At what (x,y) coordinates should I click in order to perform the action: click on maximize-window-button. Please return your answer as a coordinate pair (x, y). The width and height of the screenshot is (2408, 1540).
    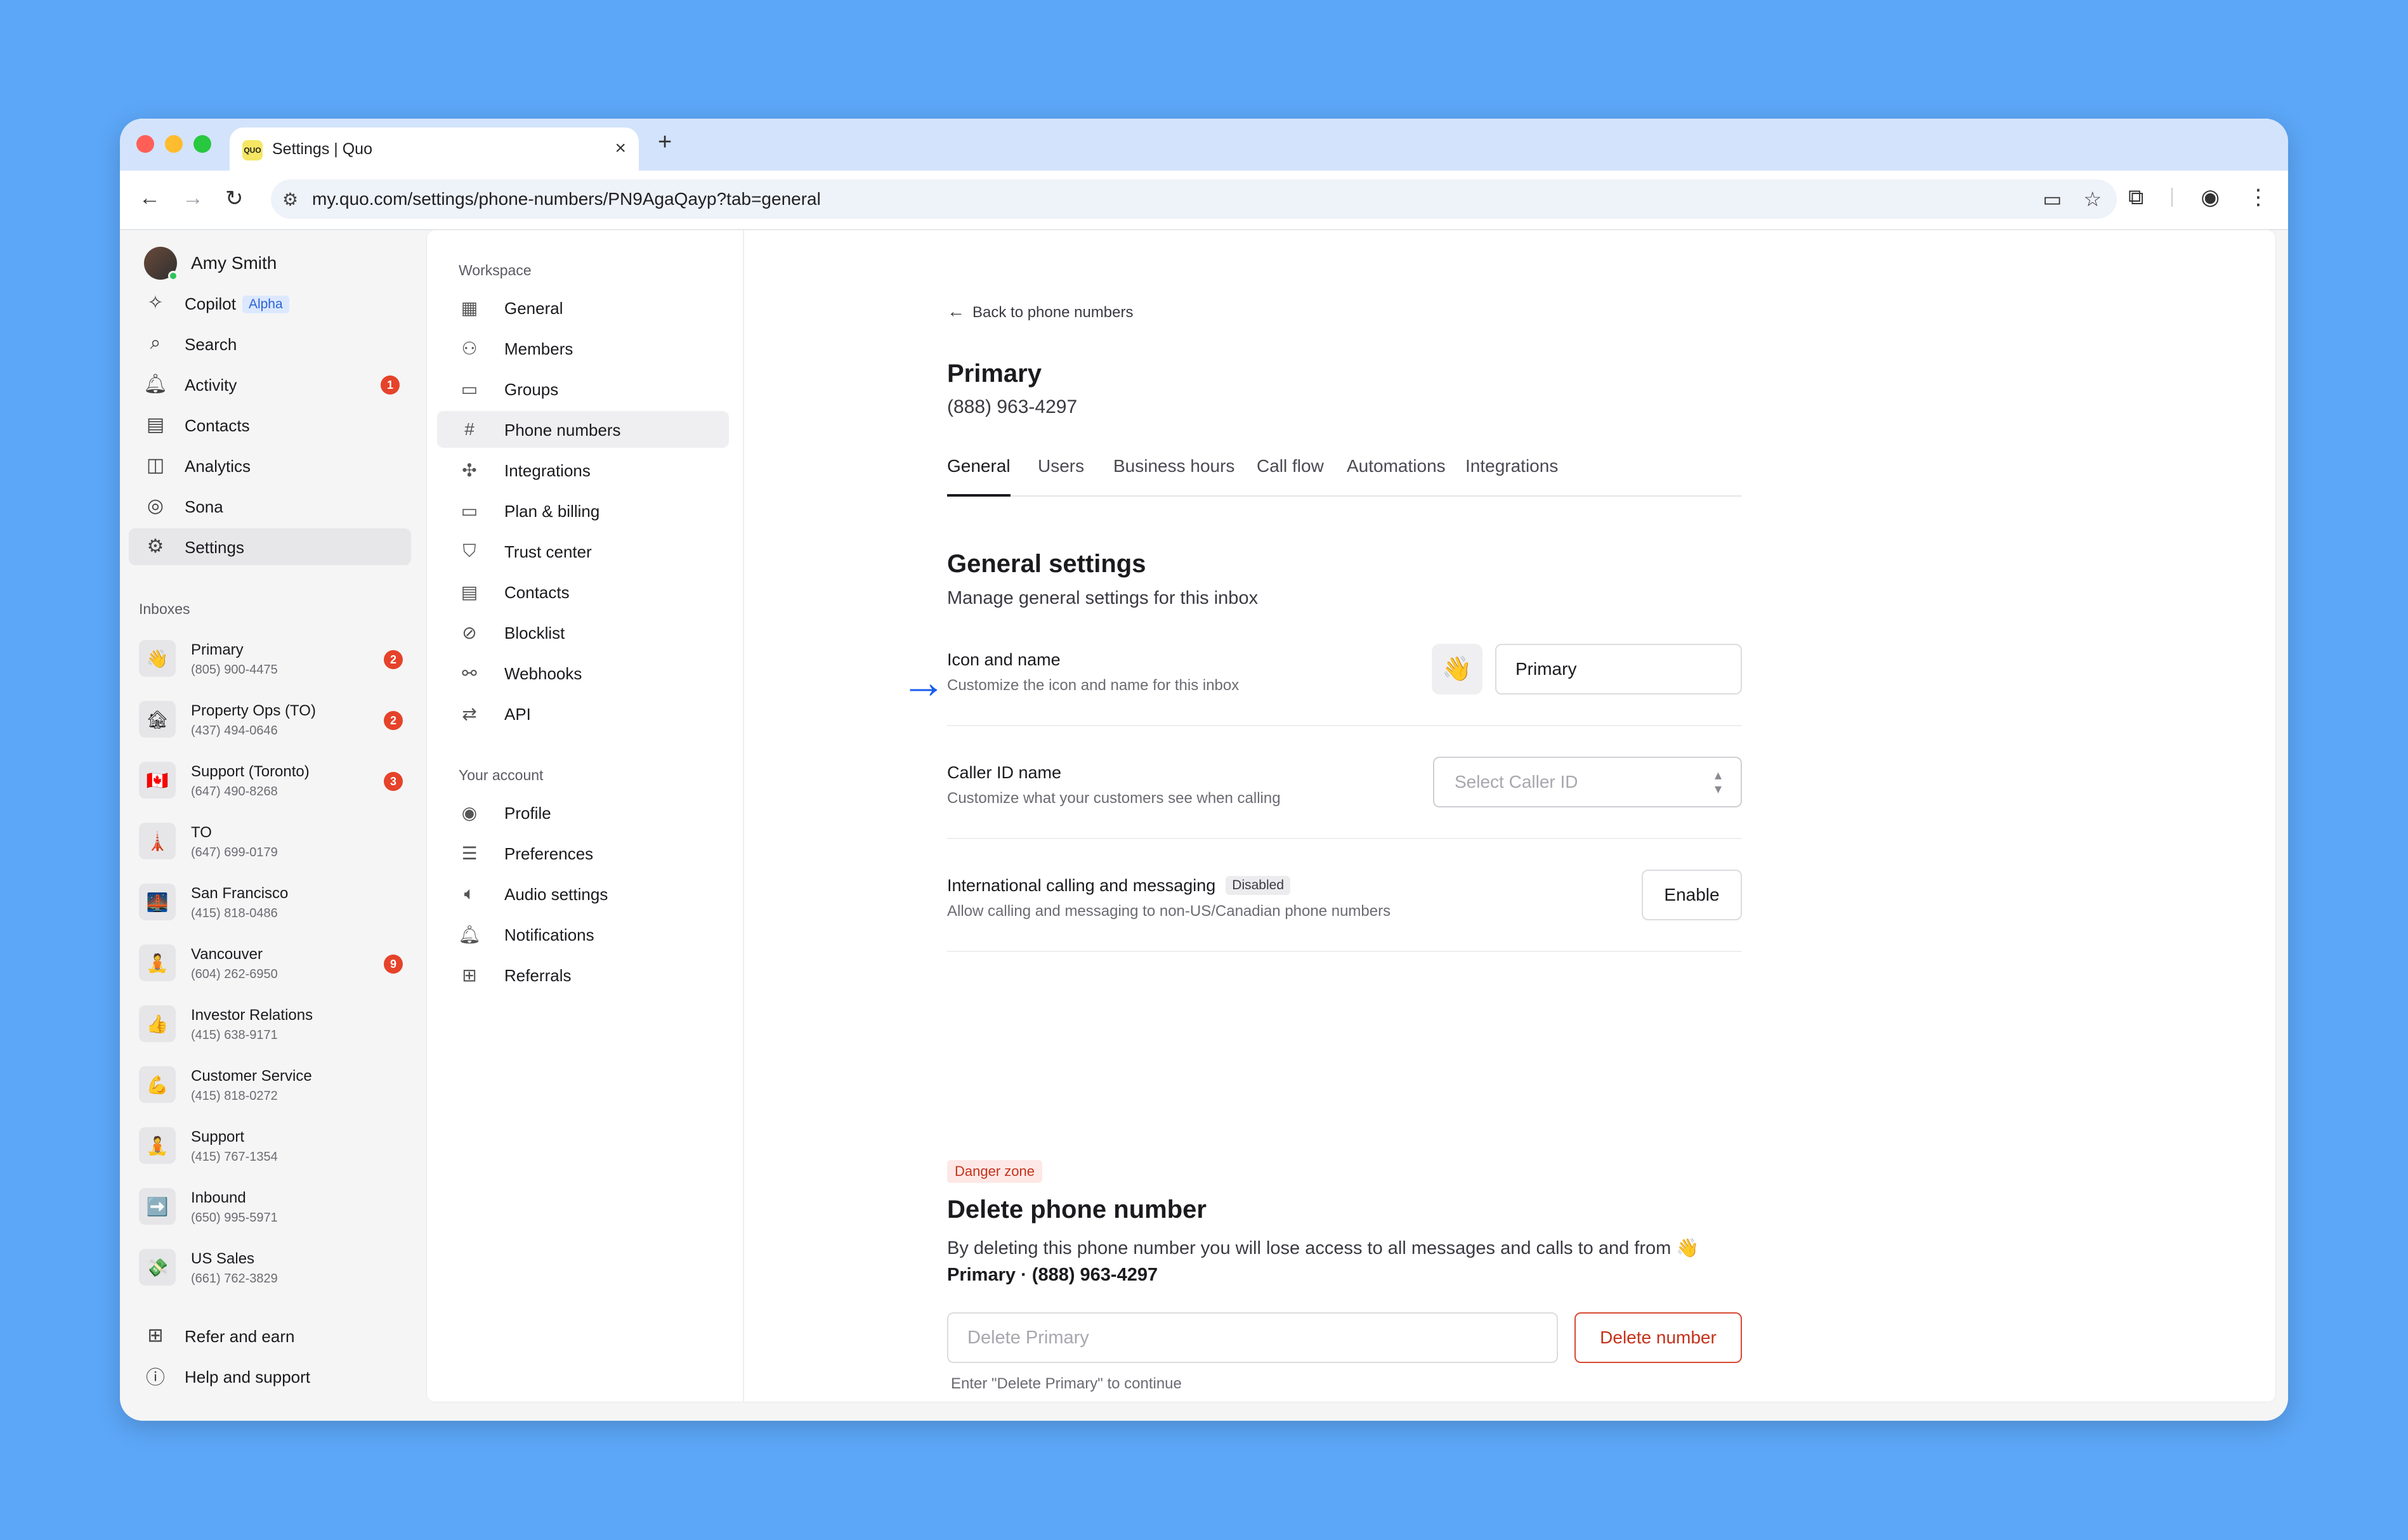
    Looking at the image, I should click on (202, 144).